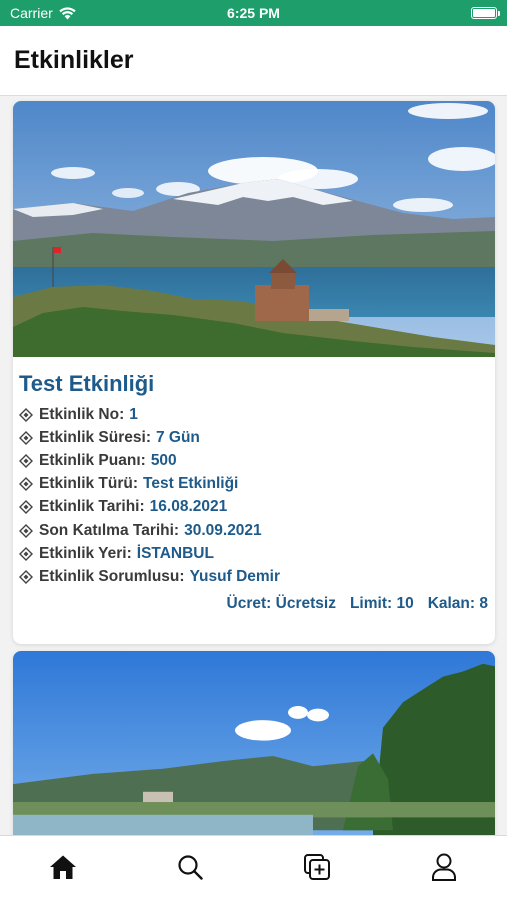 The height and width of the screenshot is (900, 507). What do you see at coordinates (235, 576) in the screenshot?
I see `event-organizer-value: Yusuf Demir` at bounding box center [235, 576].